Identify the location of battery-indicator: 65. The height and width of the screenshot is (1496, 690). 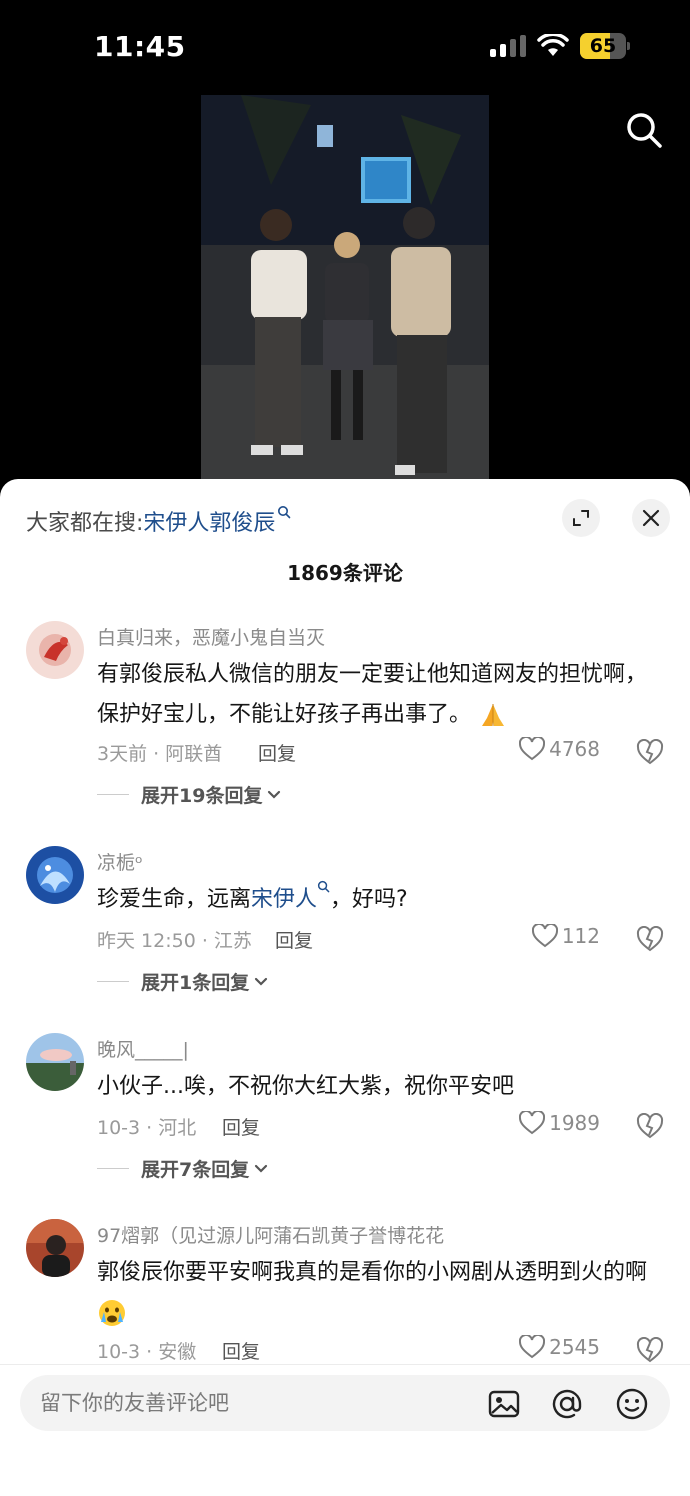
(605, 46).